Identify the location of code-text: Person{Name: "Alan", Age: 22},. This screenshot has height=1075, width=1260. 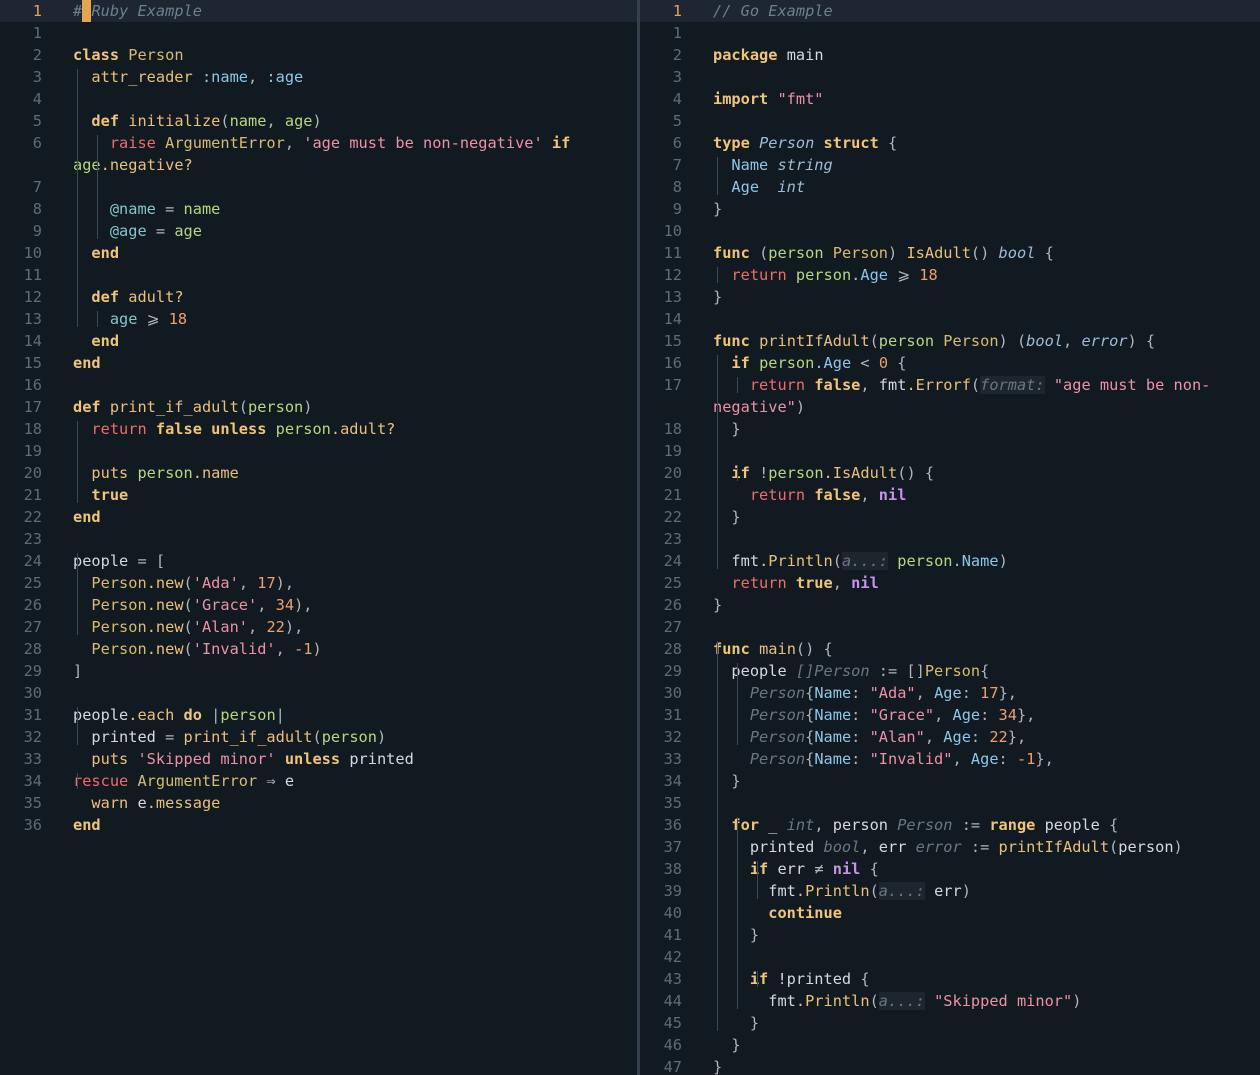
(869, 737).